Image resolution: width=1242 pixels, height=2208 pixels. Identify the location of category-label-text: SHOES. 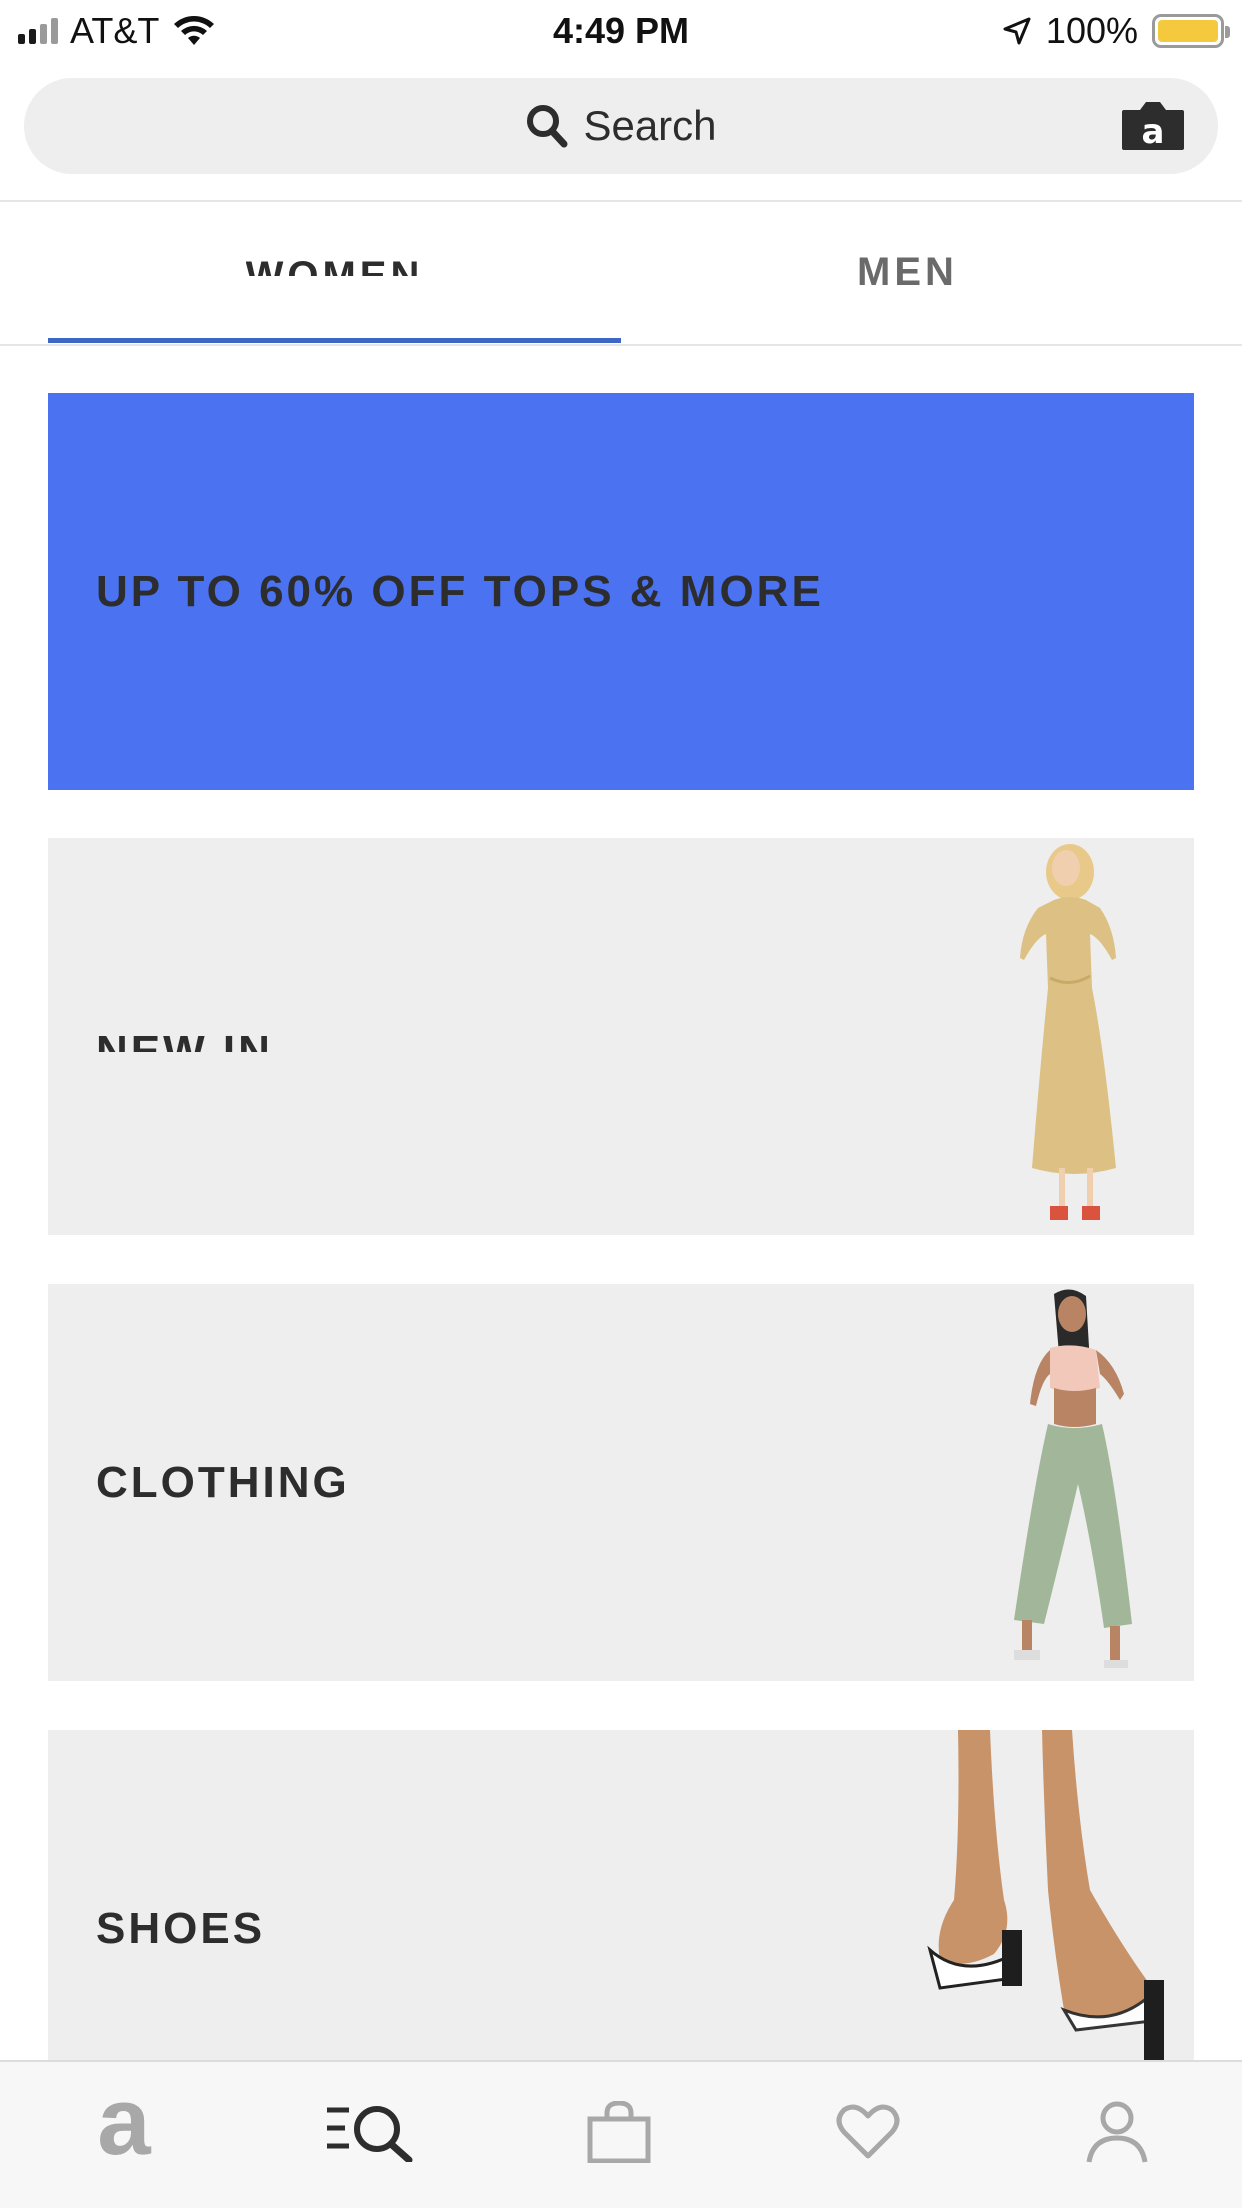
(181, 1928).